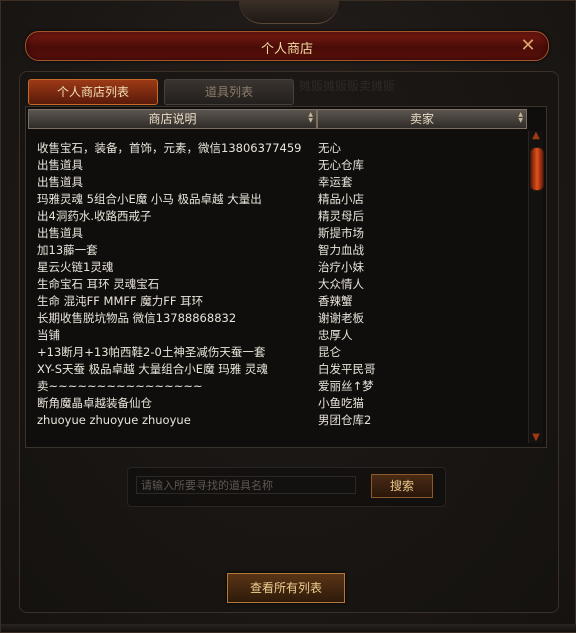  Describe the element at coordinates (93, 92) in the screenshot. I see `tab-shop-list: 个人商店列表` at that location.